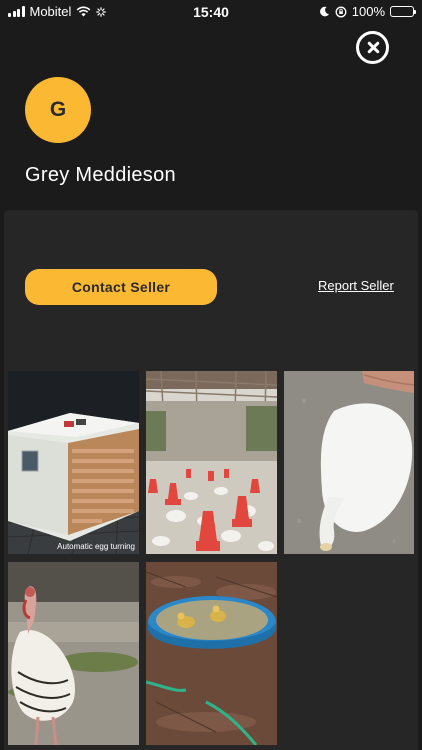 The image size is (422, 750). I want to click on gallery-photo-farm, so click(211, 462).